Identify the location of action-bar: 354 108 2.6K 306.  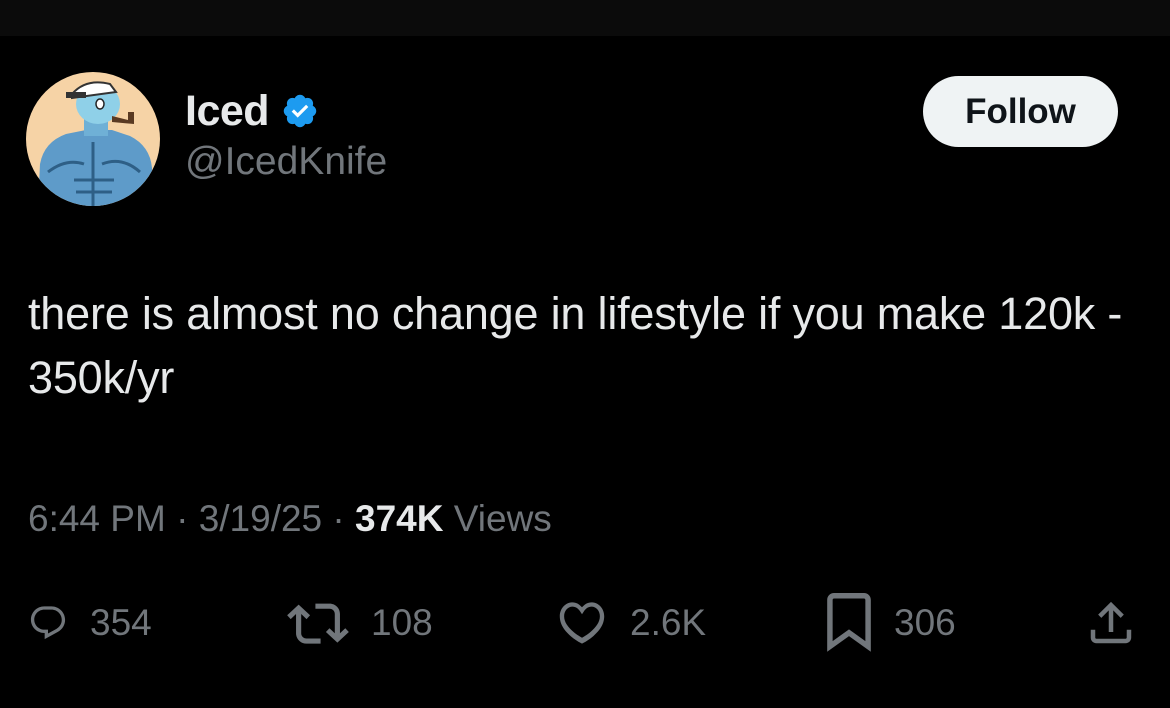
(585, 623).